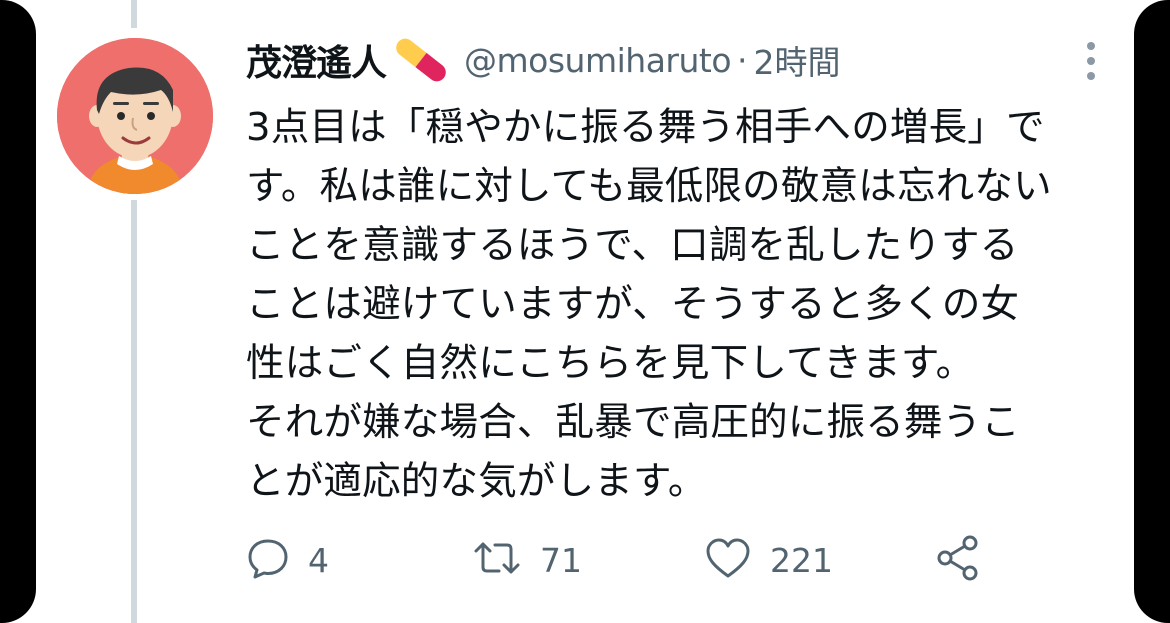 The image size is (1170, 623). I want to click on tweet-text-line: ことを意識するほうで、口調を乱したりする, so click(632, 245).